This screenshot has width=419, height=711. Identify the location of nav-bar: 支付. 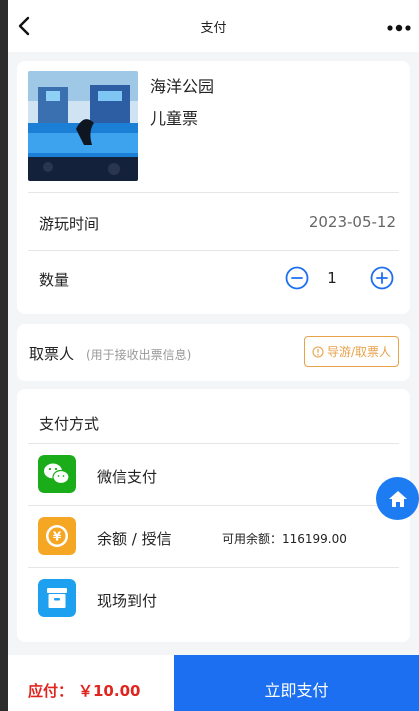
(213, 26).